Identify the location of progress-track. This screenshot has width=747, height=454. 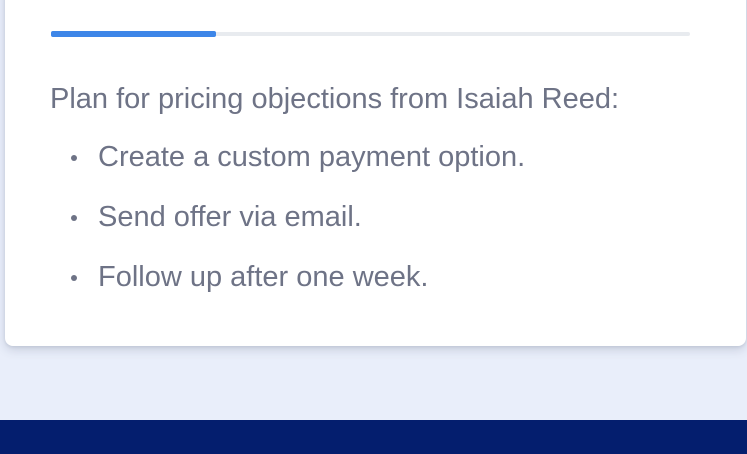
(370, 34).